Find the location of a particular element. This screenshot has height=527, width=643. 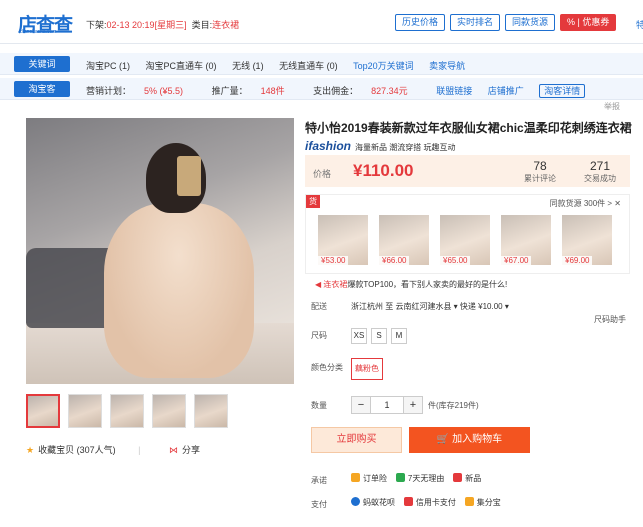

add-to-cart-button: 🛒 加入购物车 is located at coordinates (469, 440).